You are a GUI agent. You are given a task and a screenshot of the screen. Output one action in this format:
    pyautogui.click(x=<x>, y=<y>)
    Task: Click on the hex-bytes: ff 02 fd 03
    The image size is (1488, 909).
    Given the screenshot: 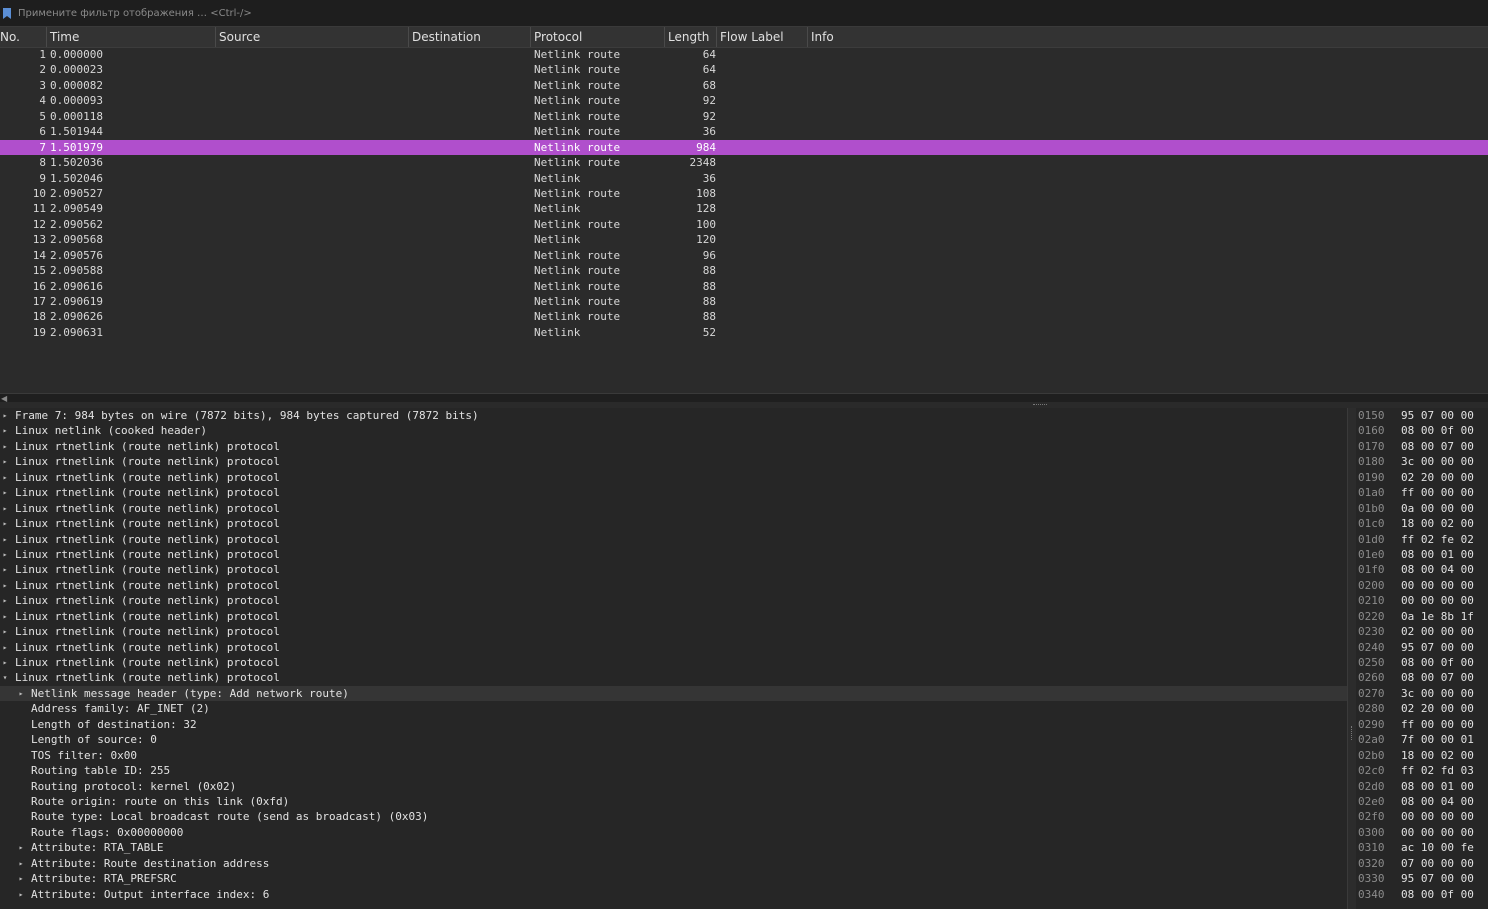 What is the action you would take?
    pyautogui.click(x=1437, y=771)
    